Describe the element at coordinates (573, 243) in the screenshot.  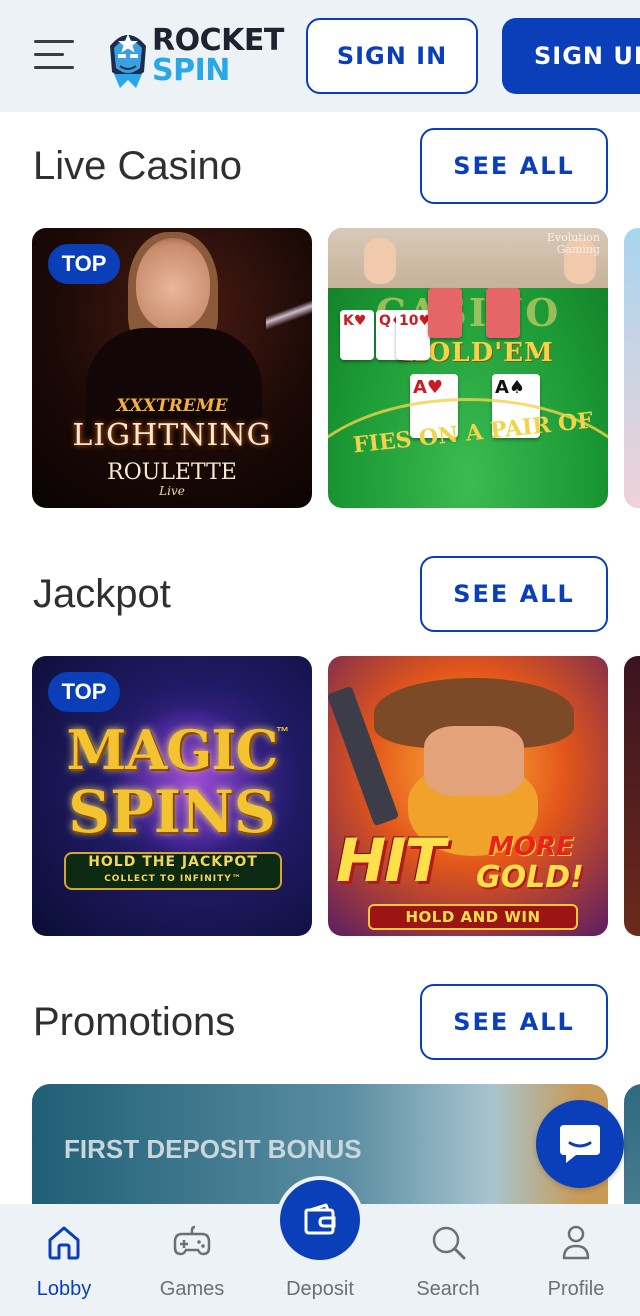
I see `provider-watermark: Evolution Gaming` at that location.